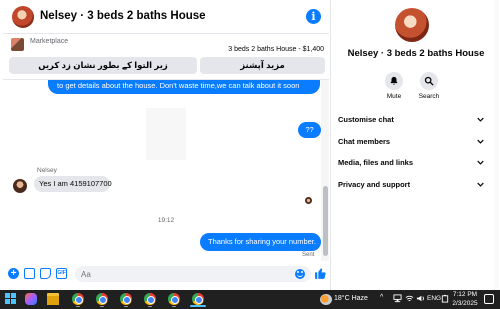 The width and height of the screenshot is (500, 309). I want to click on language-indicator: ENG, so click(434, 298).